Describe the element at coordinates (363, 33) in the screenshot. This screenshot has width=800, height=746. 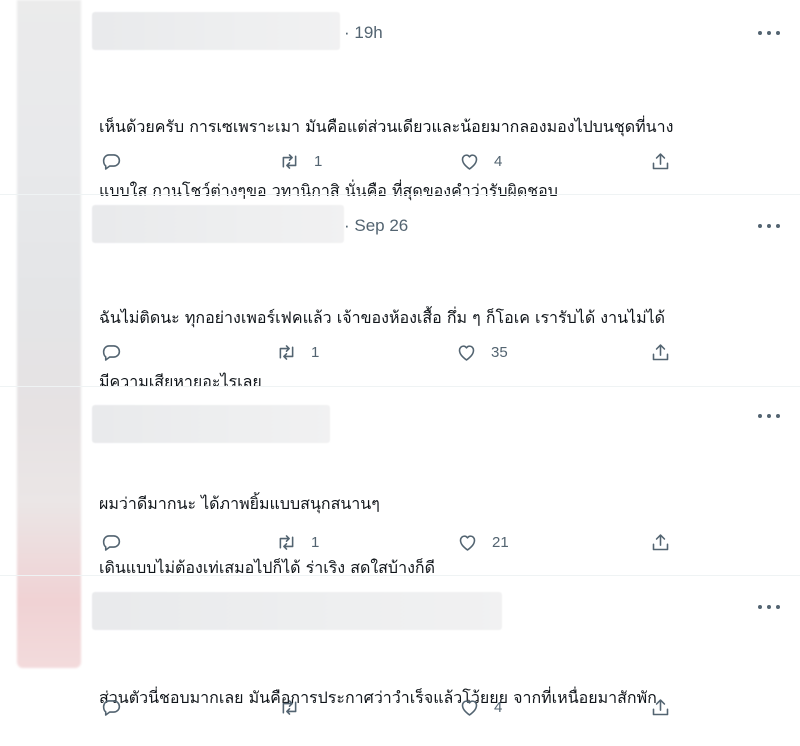
I see `tweet-time: · 19h` at that location.